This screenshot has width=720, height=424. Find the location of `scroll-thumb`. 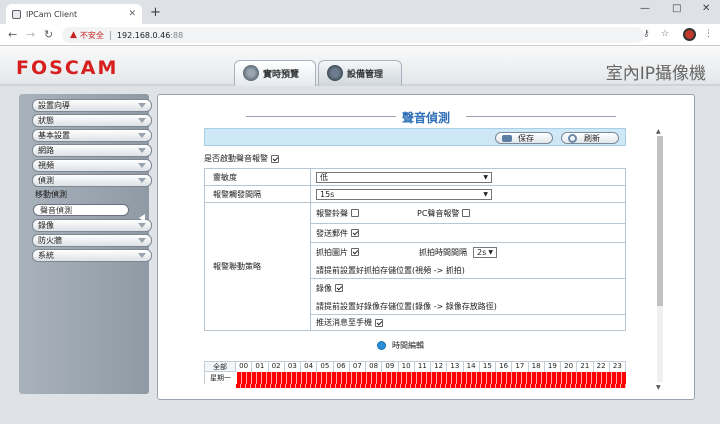

scroll-thumb is located at coordinates (660, 221).